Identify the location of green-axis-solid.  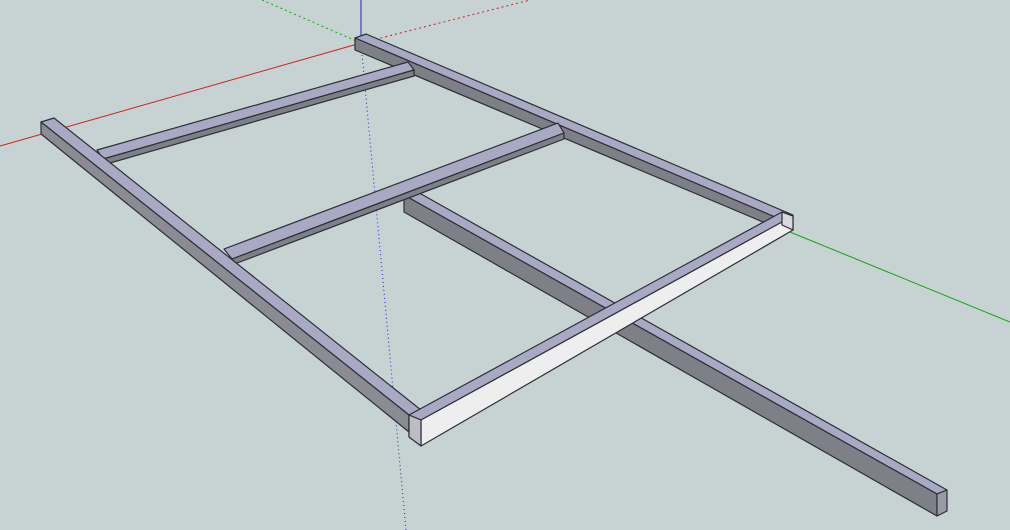
(899, 277).